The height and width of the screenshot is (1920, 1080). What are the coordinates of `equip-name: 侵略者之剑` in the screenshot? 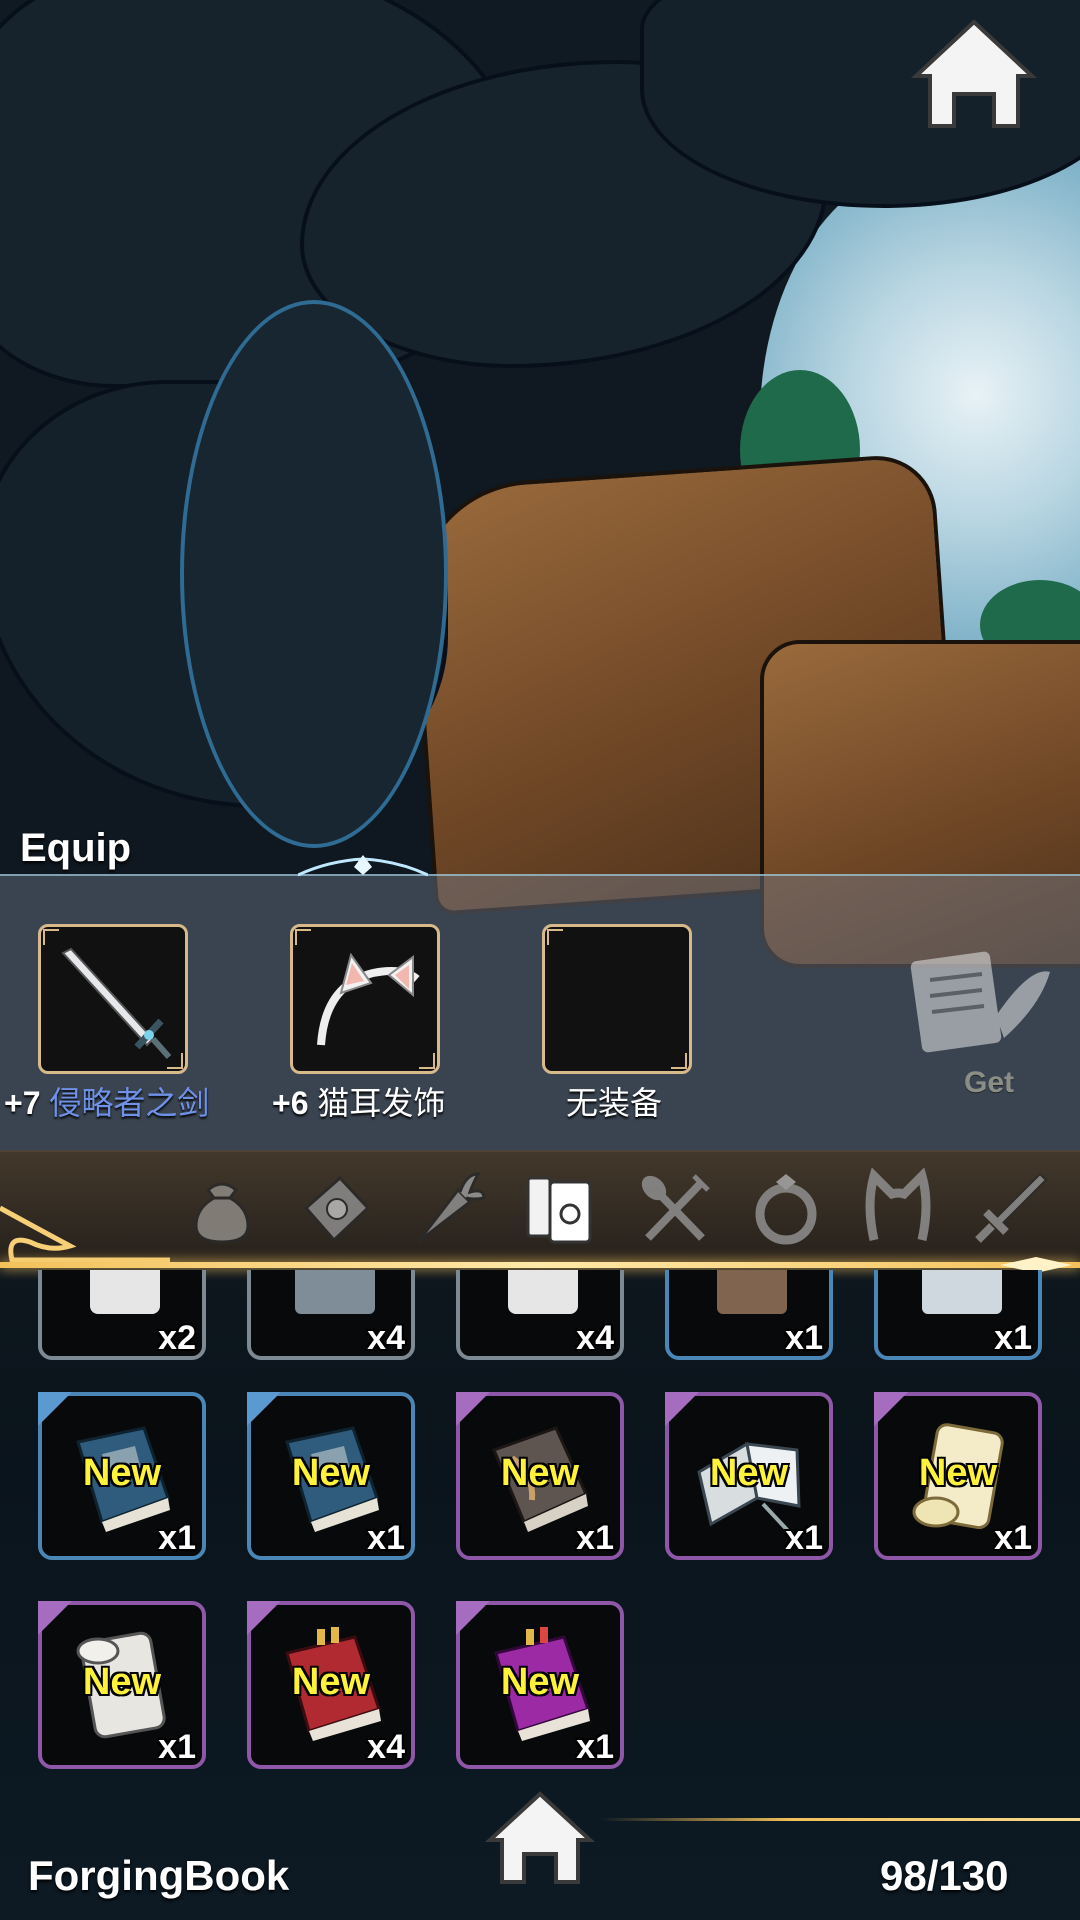 It's located at (129, 1103).